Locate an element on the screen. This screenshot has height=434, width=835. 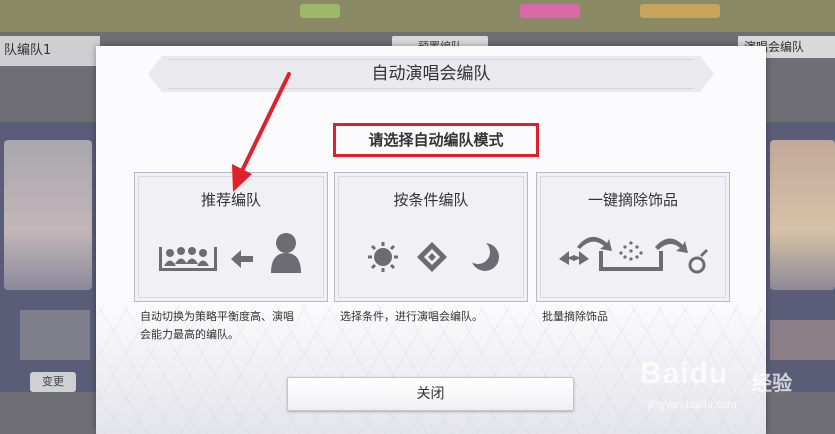
description-line: 选择条件，进行演唱会编队。 is located at coordinates (411, 316).